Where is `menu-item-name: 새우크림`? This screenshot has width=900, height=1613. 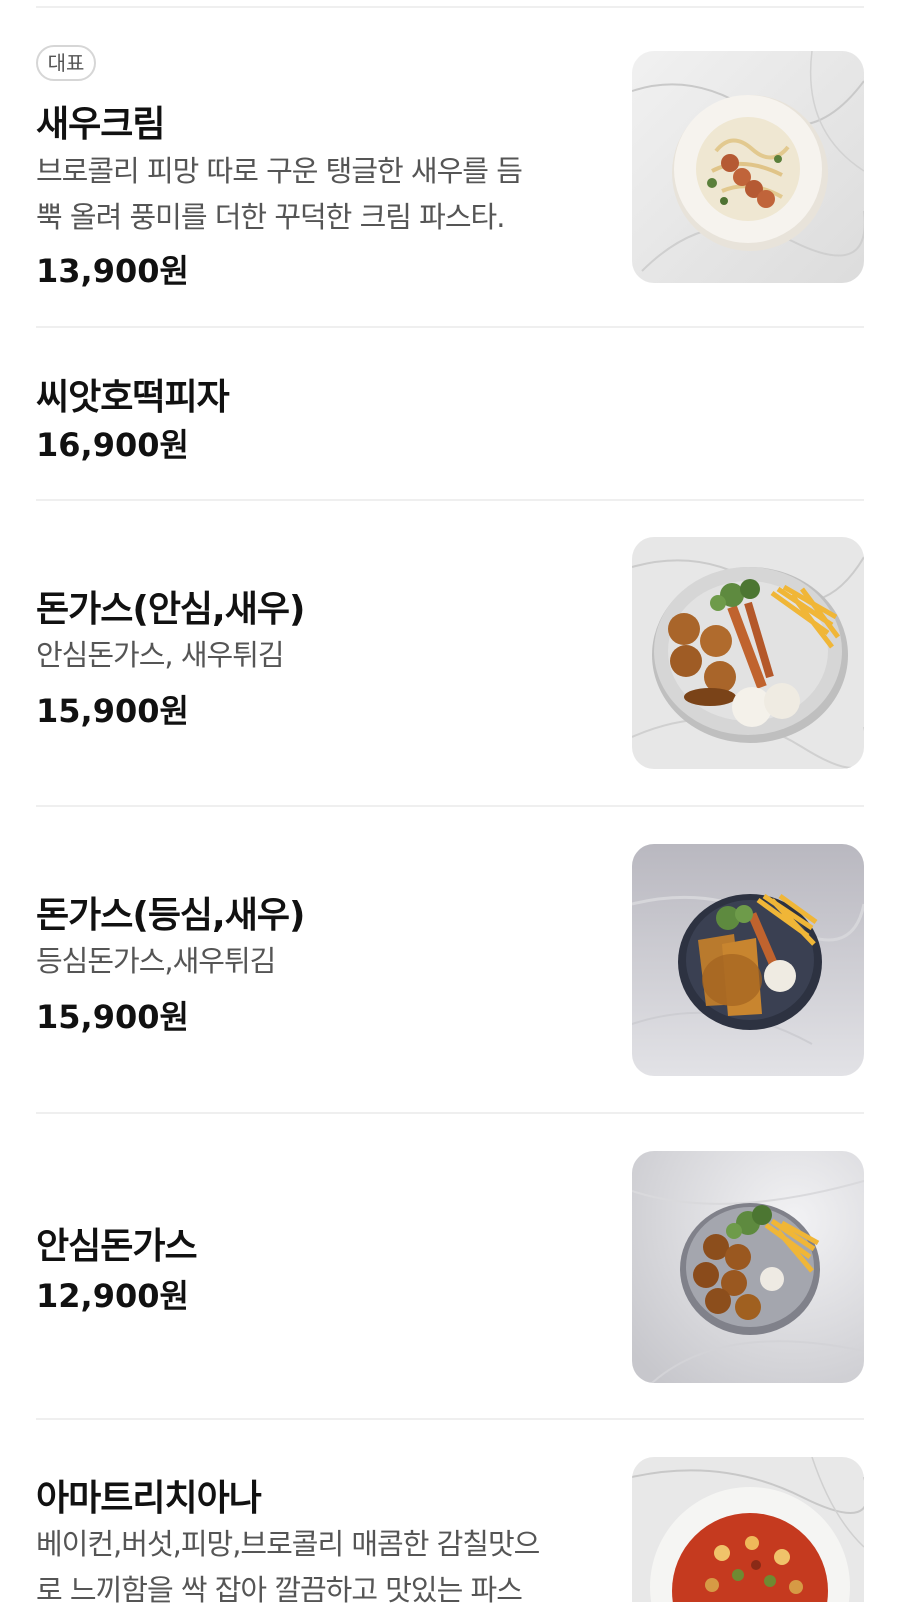
menu-item-name: 새우크림 is located at coordinates (100, 124).